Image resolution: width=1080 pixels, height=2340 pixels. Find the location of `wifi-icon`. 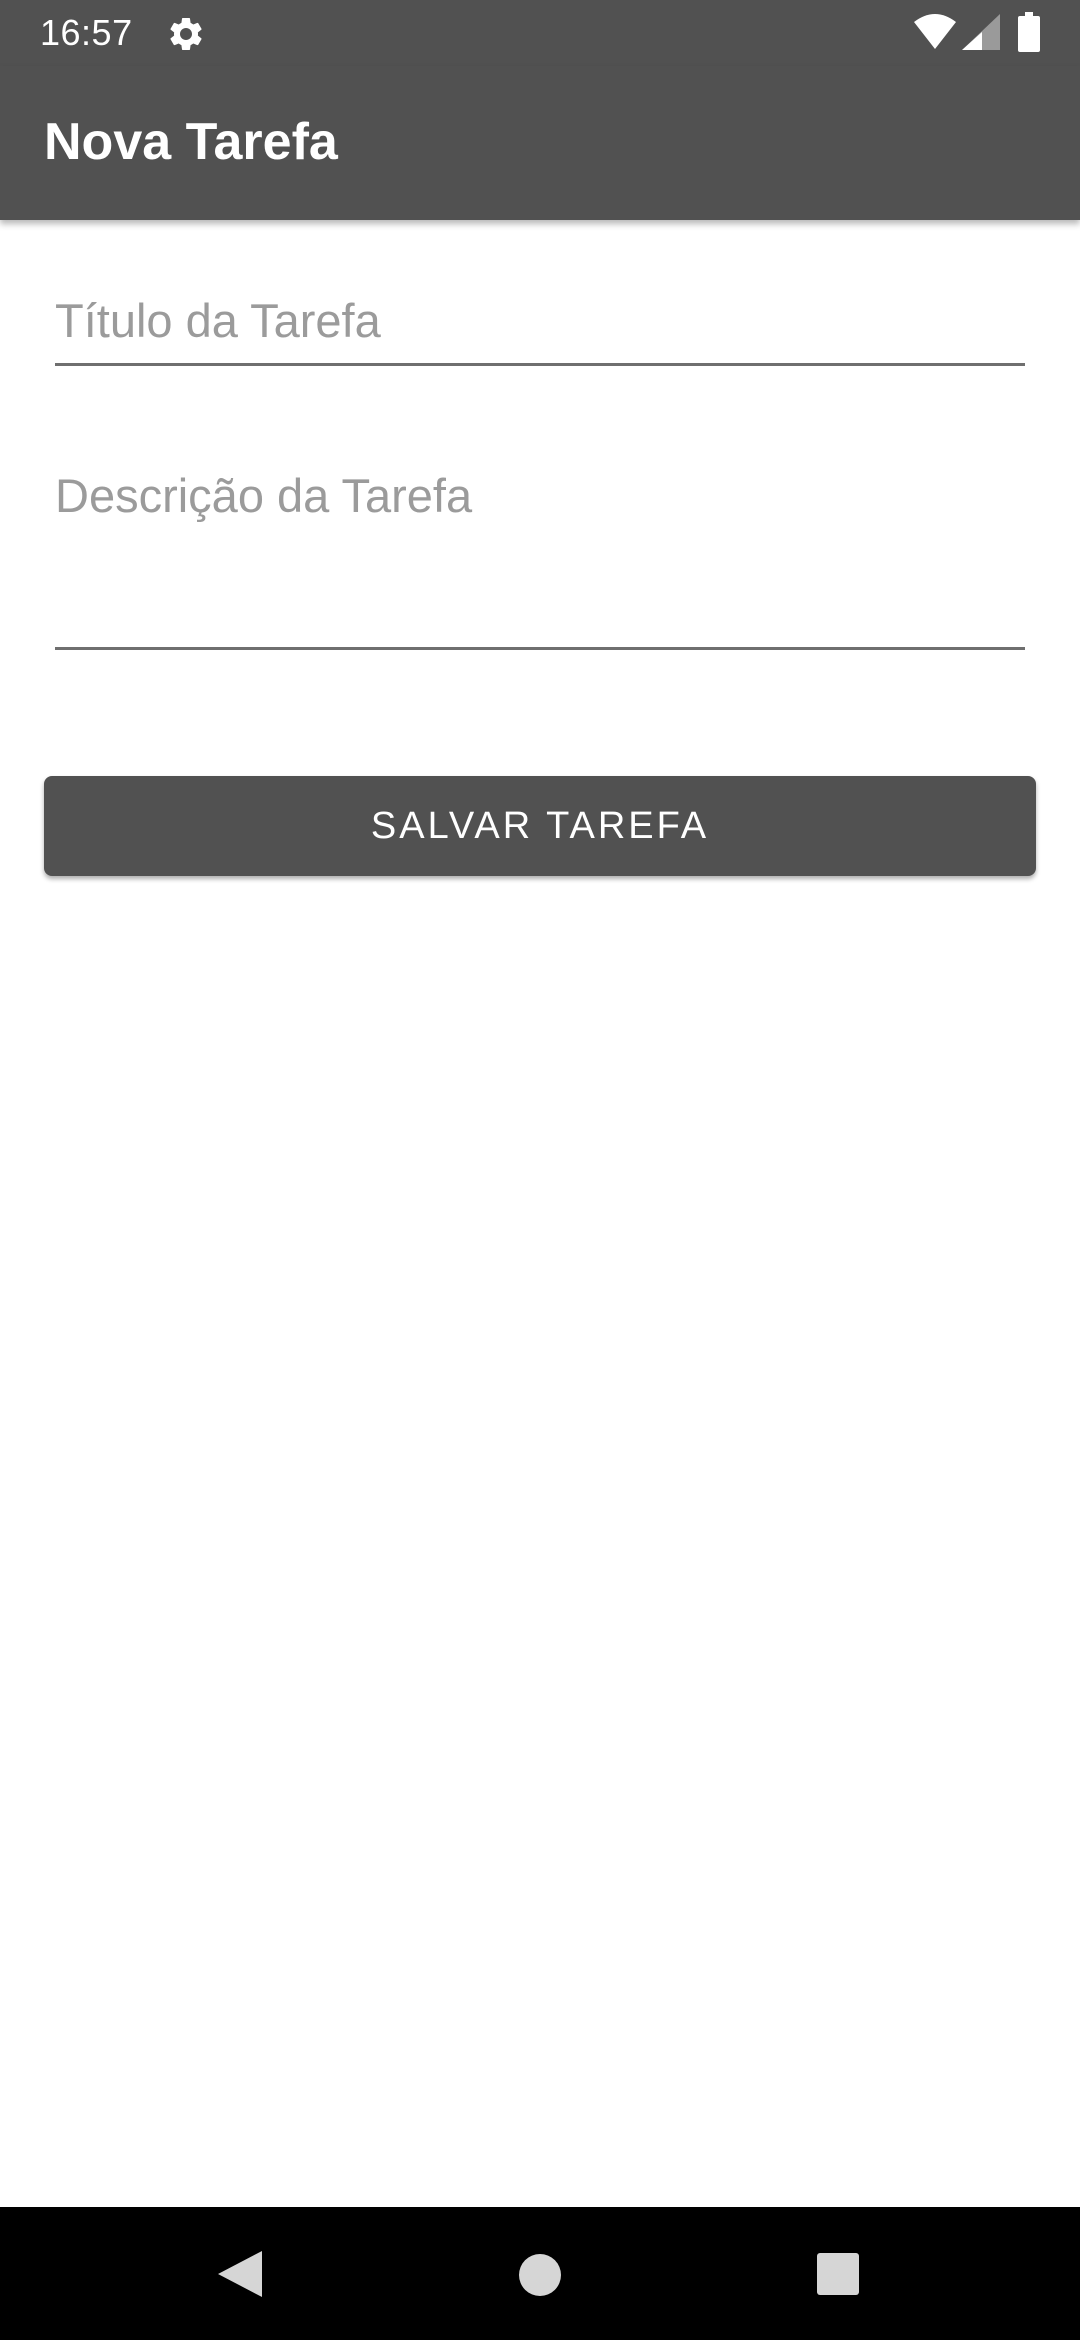

wifi-icon is located at coordinates (935, 31).